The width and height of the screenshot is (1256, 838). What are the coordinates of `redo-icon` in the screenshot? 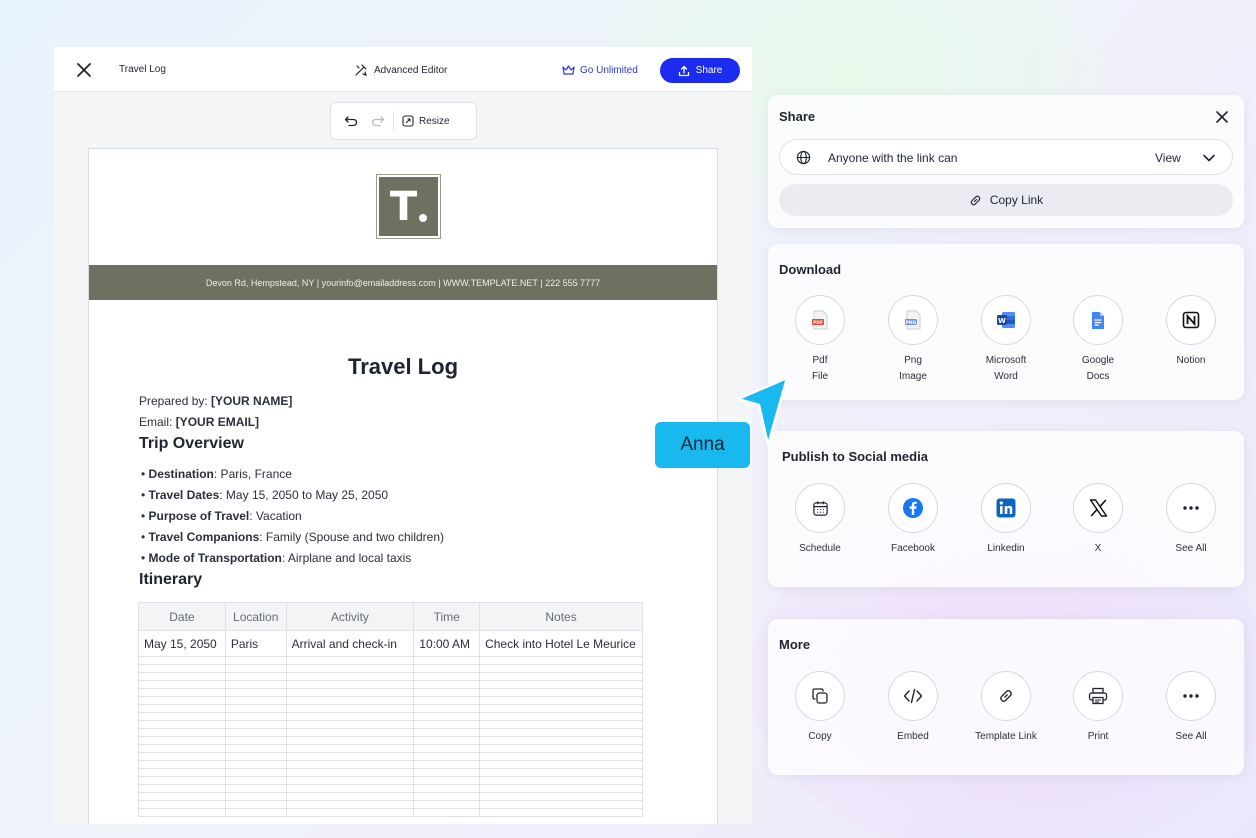 It's located at (378, 121).